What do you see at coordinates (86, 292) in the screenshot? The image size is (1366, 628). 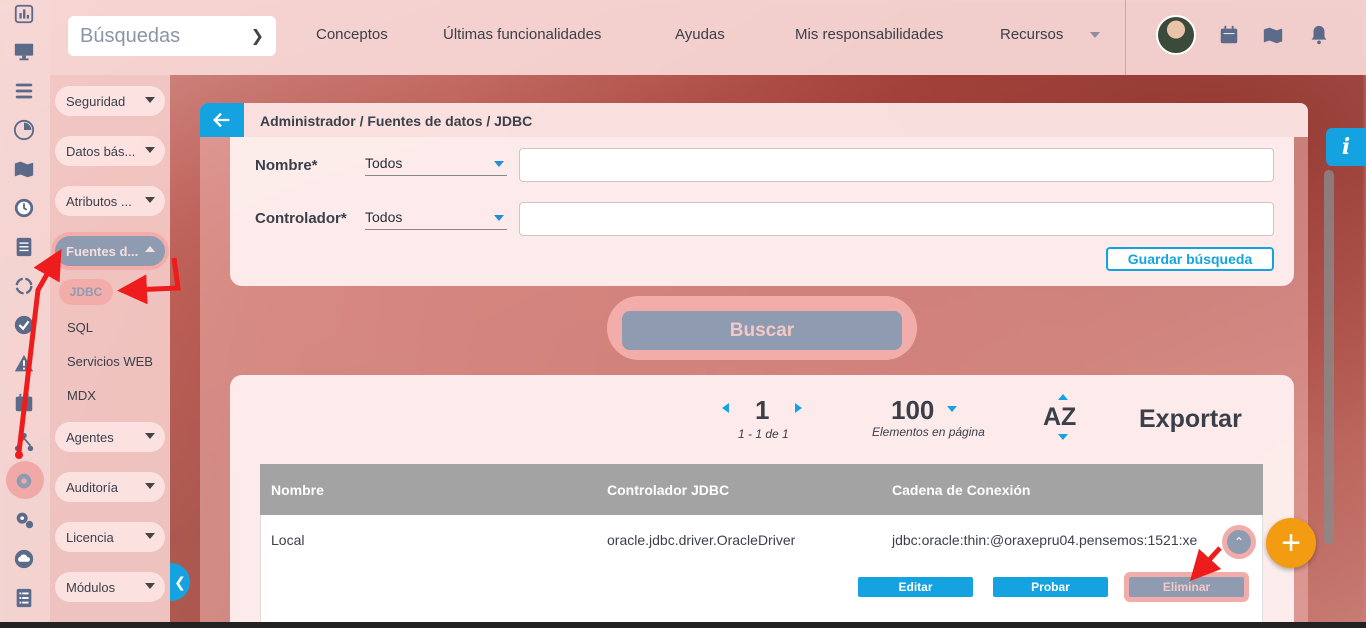 I see `submenu-jdbc: JDBC` at bounding box center [86, 292].